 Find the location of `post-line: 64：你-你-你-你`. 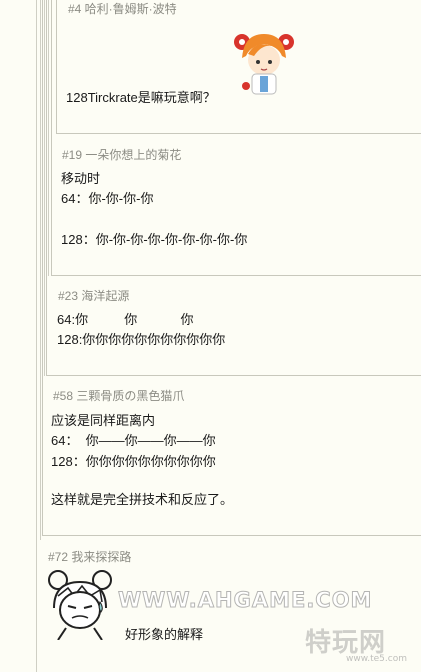

post-line: 64：你-你-你-你 is located at coordinates (107, 198).